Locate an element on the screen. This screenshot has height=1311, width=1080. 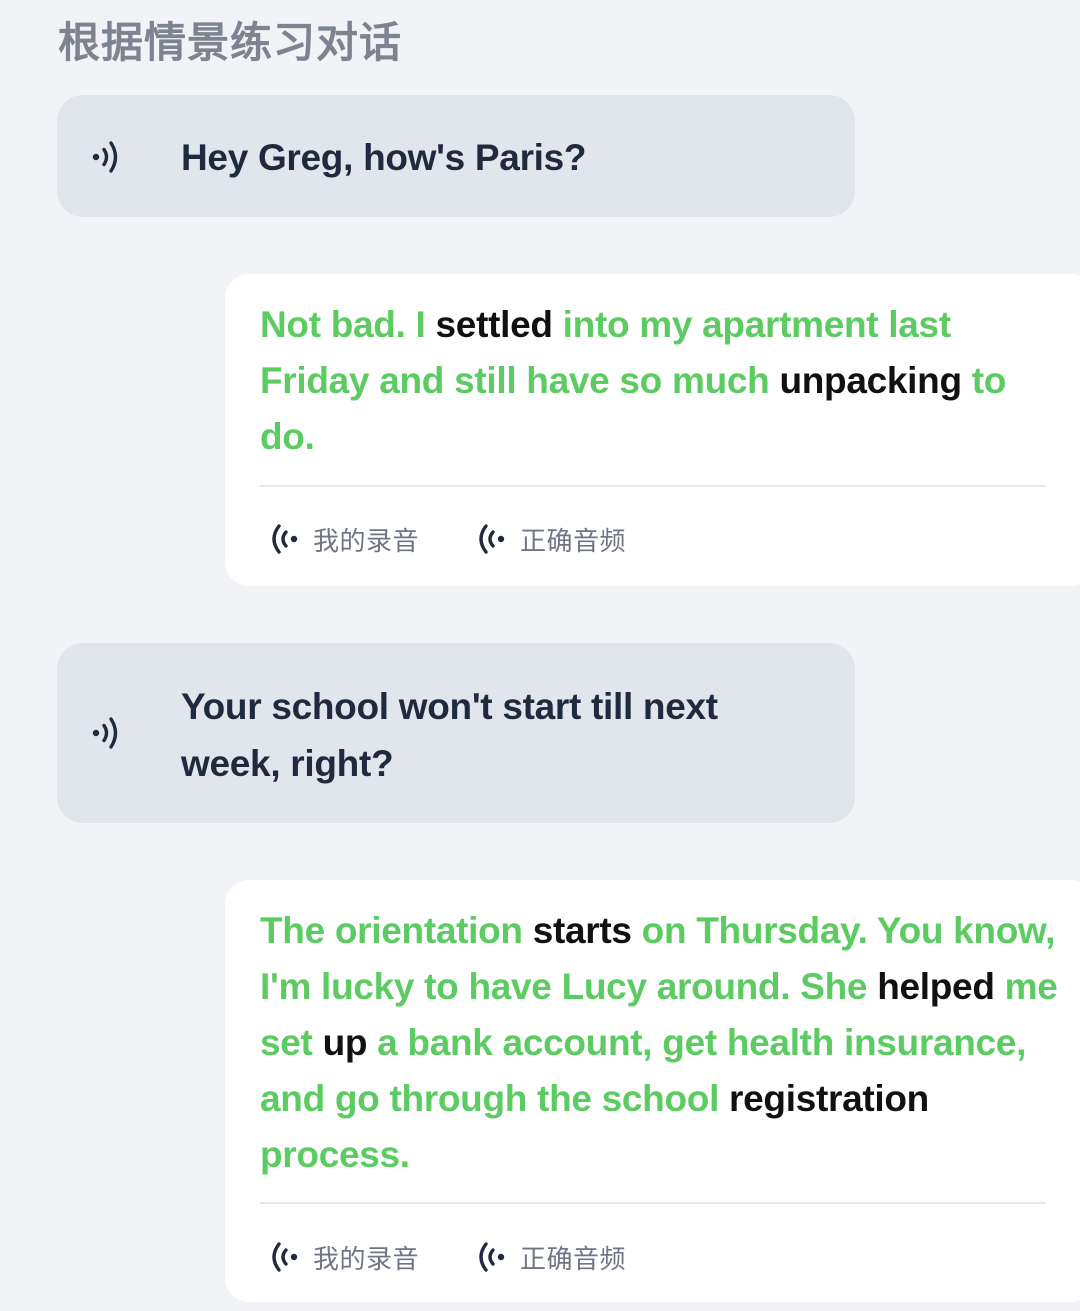
prompt-bubble-1: Hey Greg, how's Paris? is located at coordinates (456, 156).